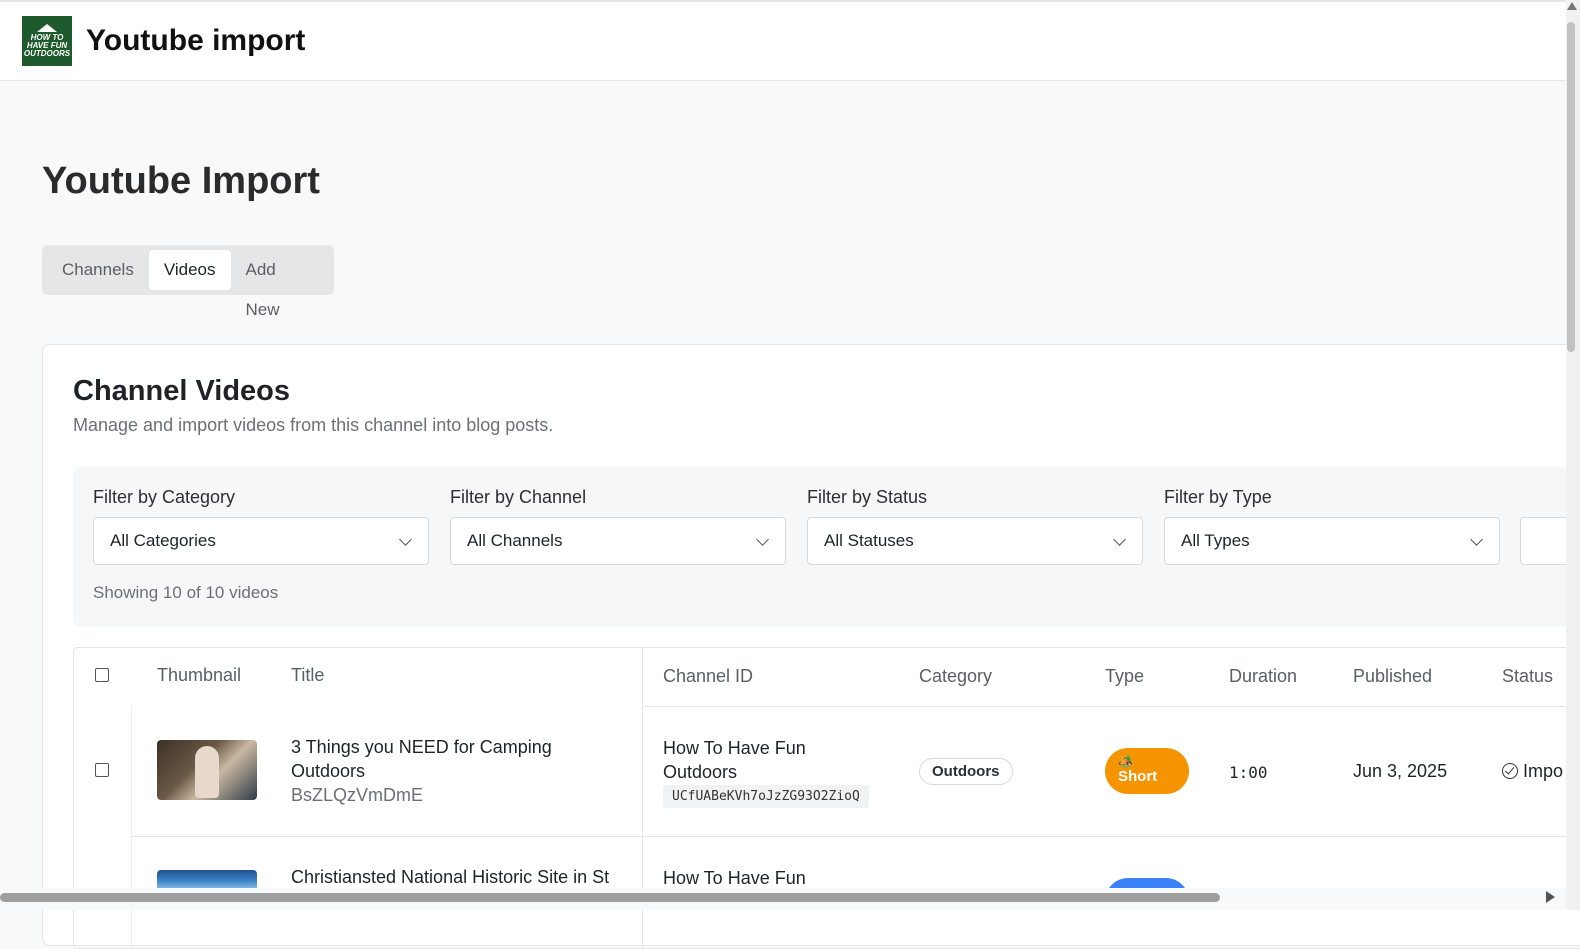  Describe the element at coordinates (966, 771) in the screenshot. I see `category-badge: Outdoors` at that location.